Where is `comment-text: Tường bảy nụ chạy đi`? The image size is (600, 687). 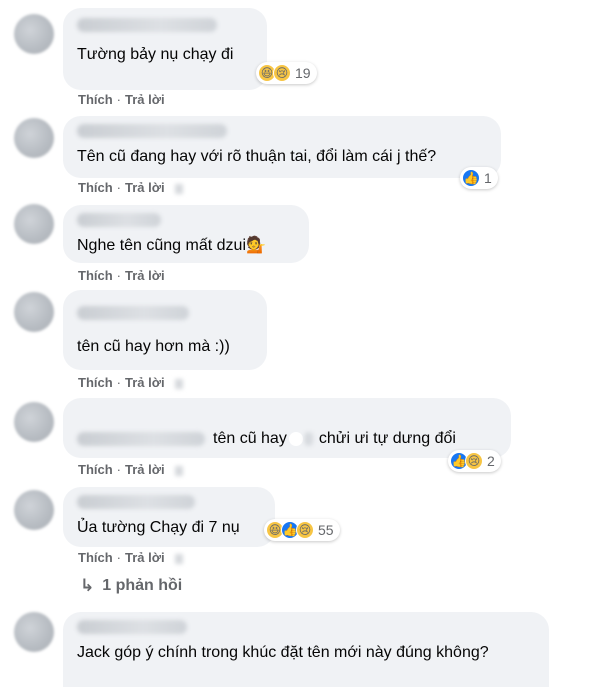
comment-text: Tường bảy nụ chạy đi is located at coordinates (155, 54).